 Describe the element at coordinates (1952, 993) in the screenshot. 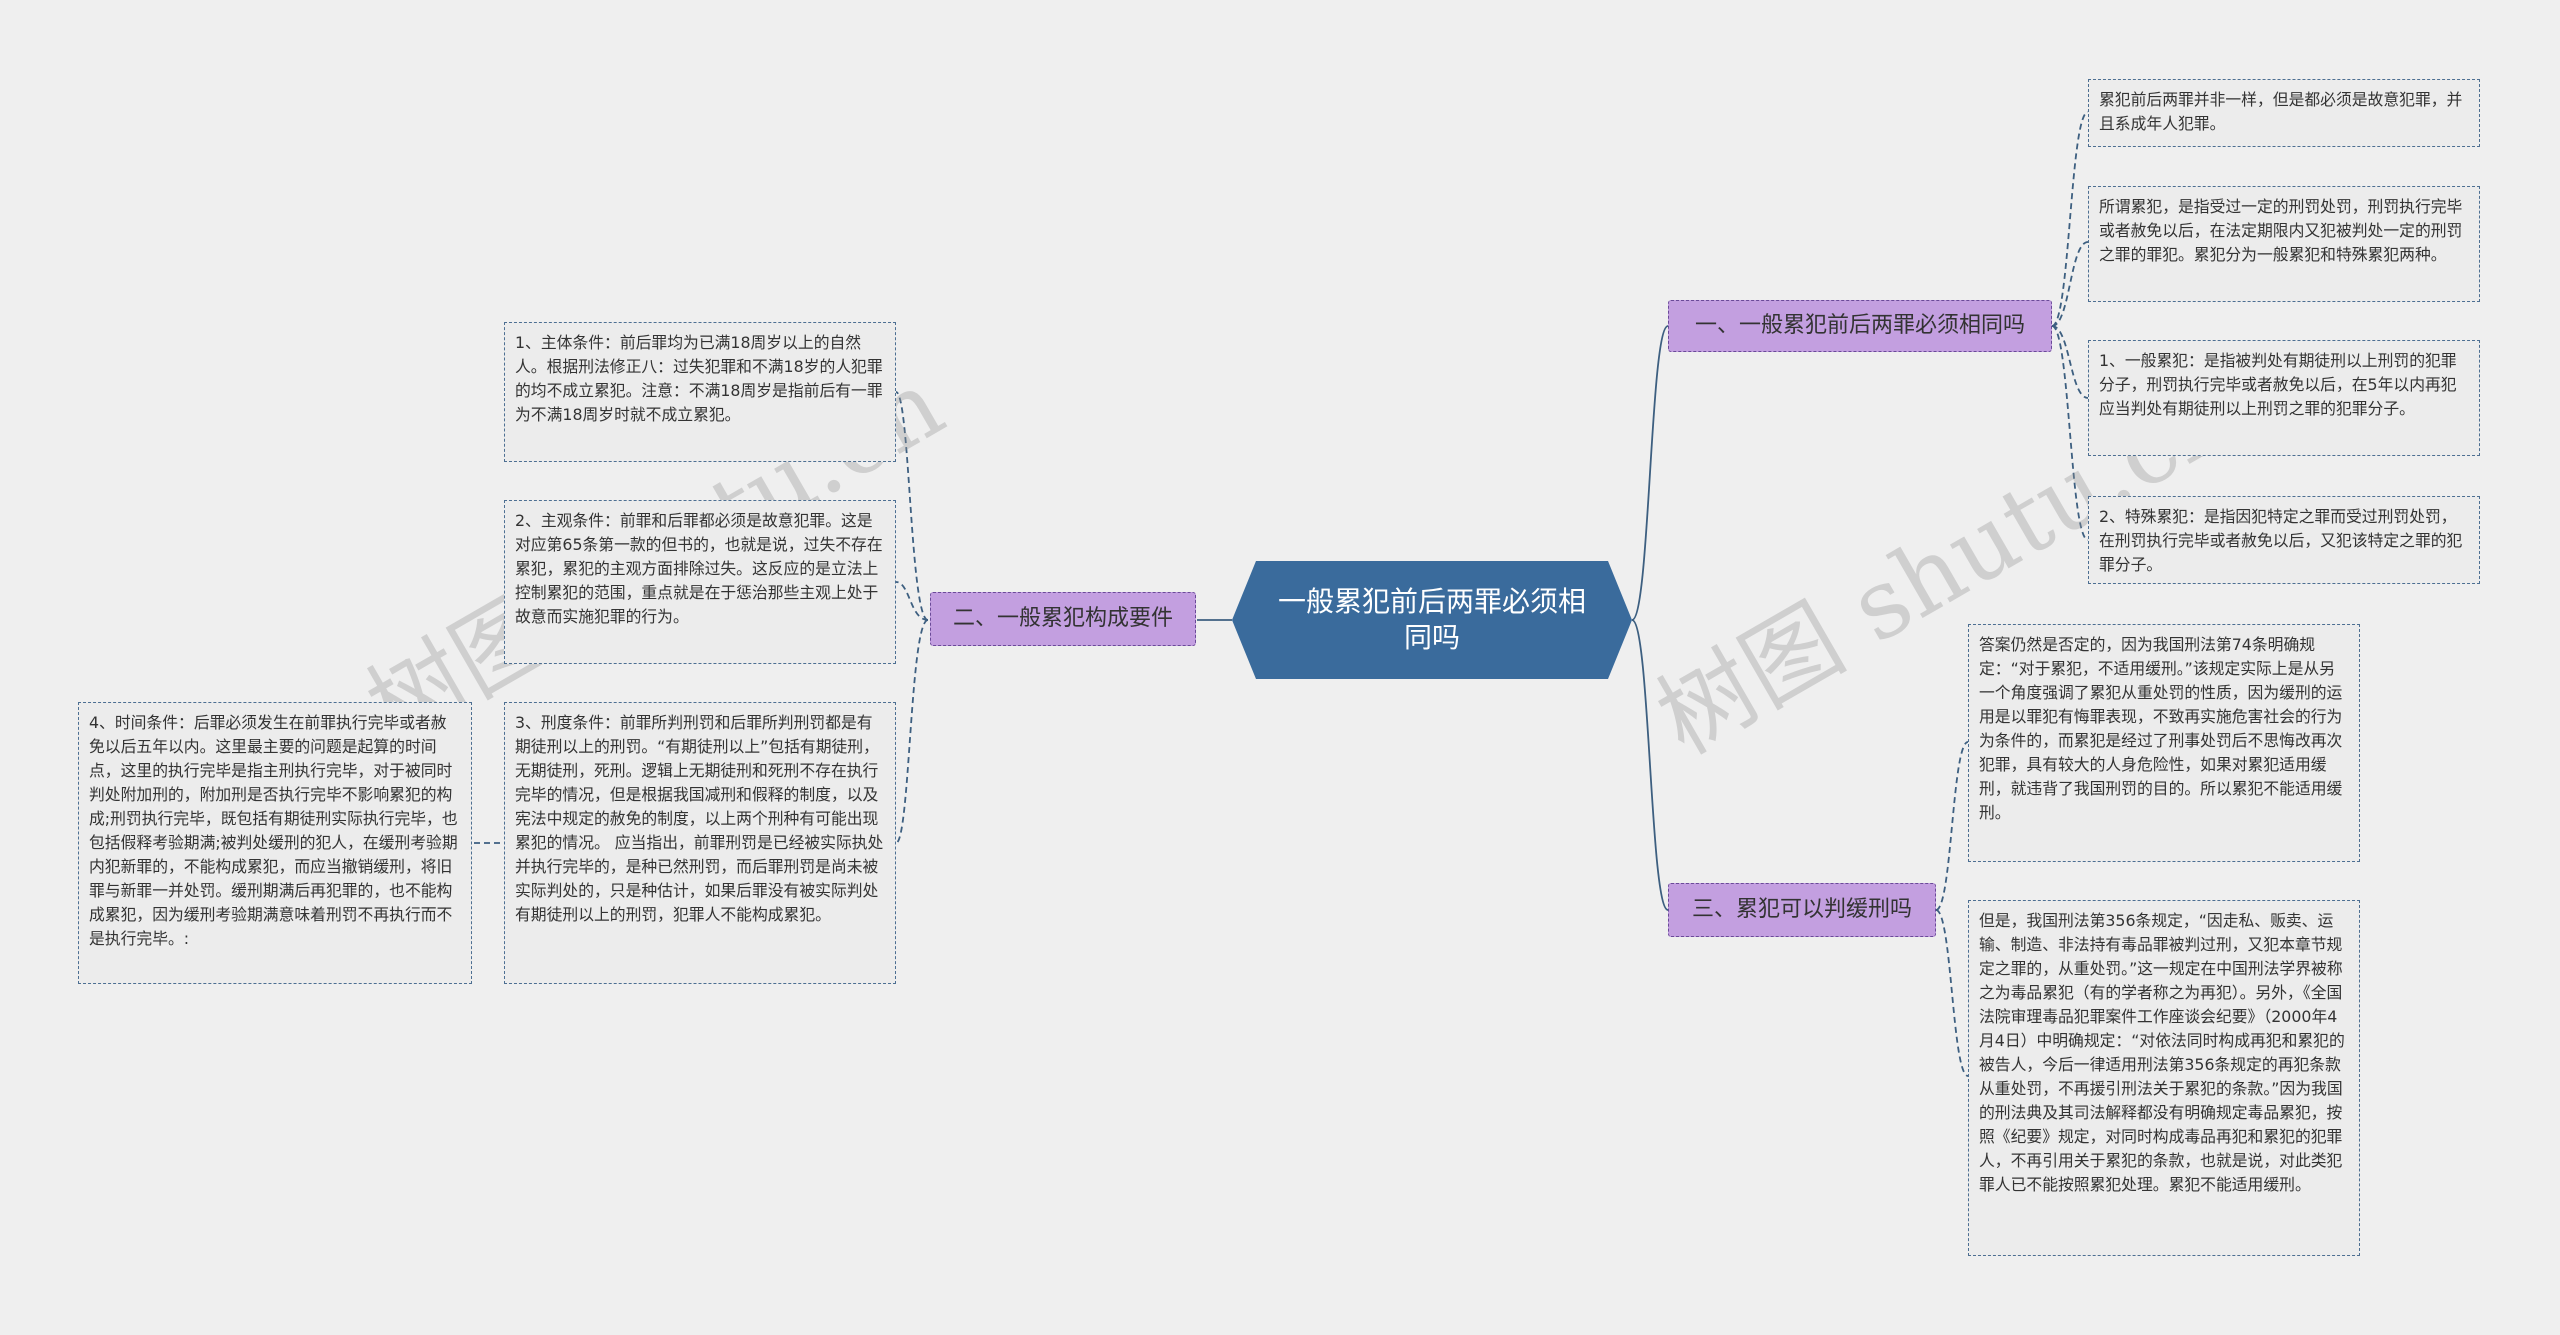

I see `link-b3-r6` at that location.